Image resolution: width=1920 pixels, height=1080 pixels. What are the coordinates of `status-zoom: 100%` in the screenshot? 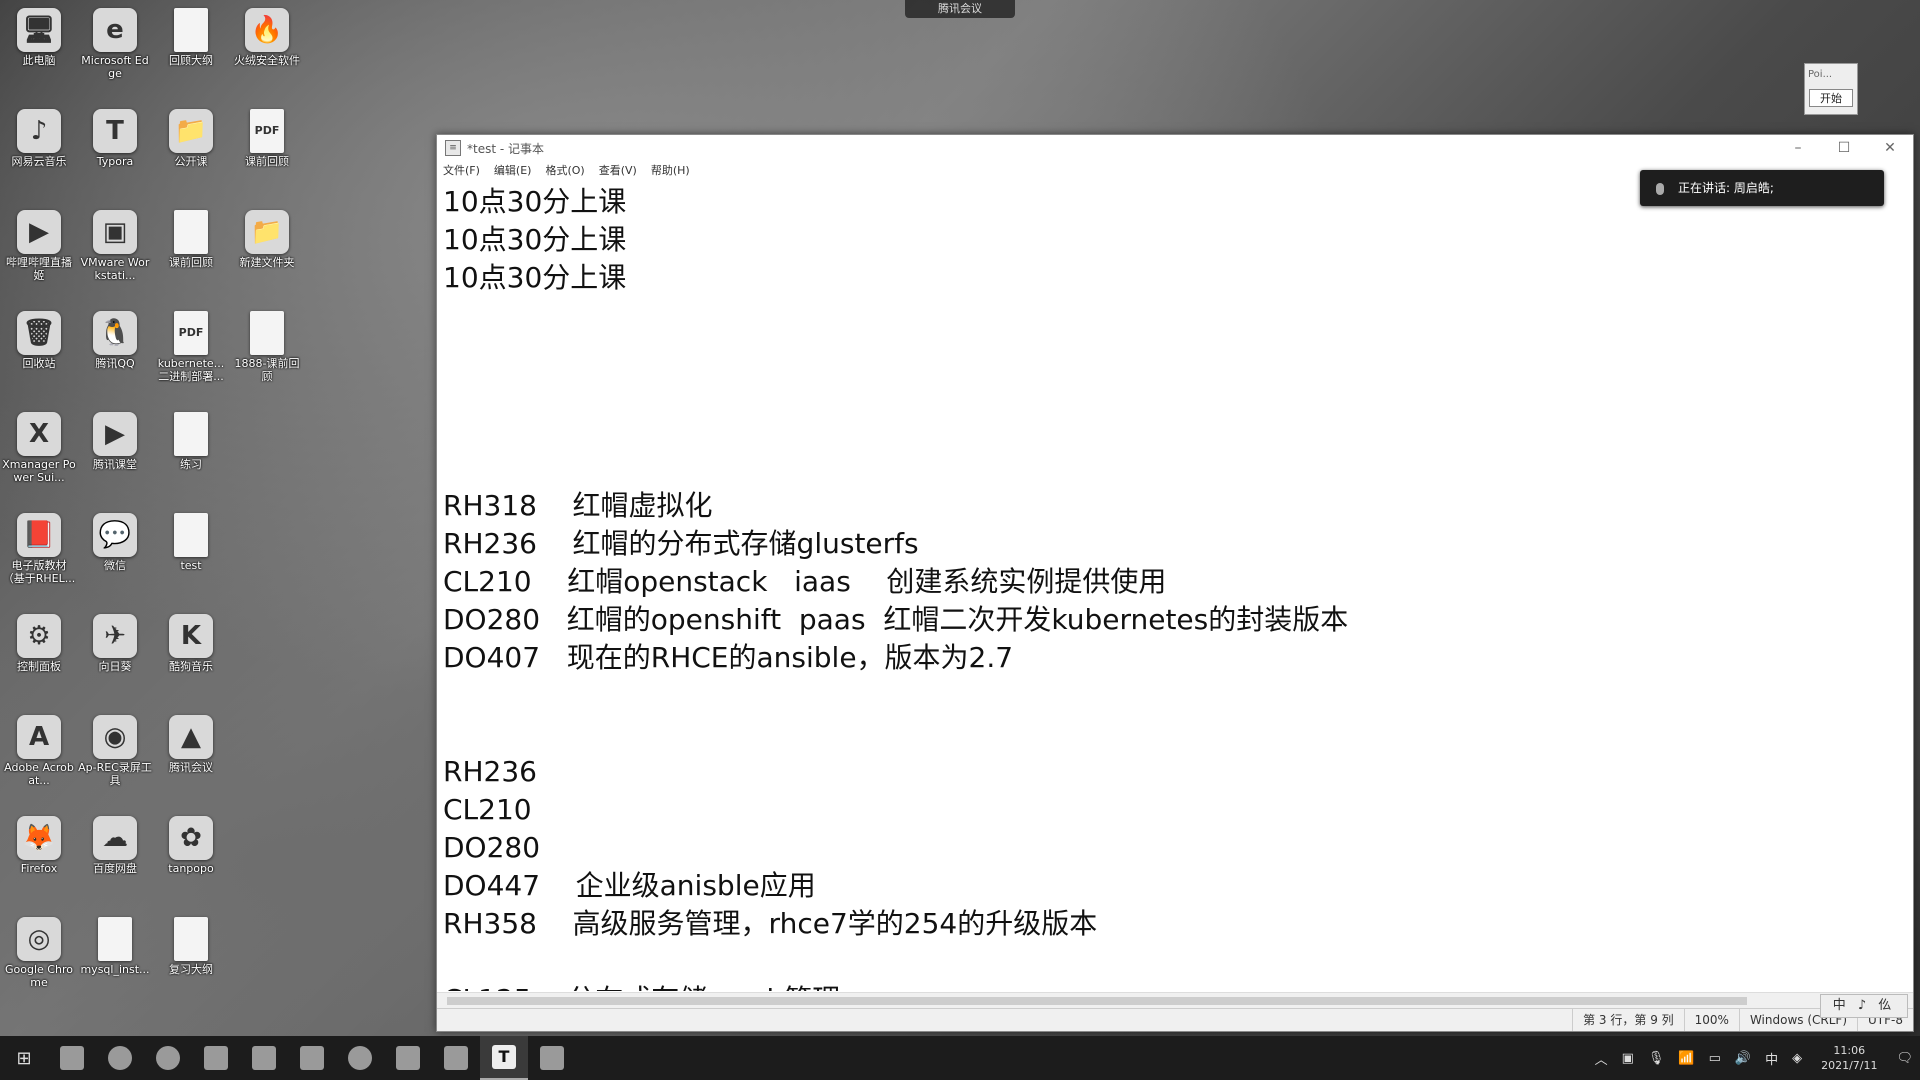 It's located at (1711, 1020).